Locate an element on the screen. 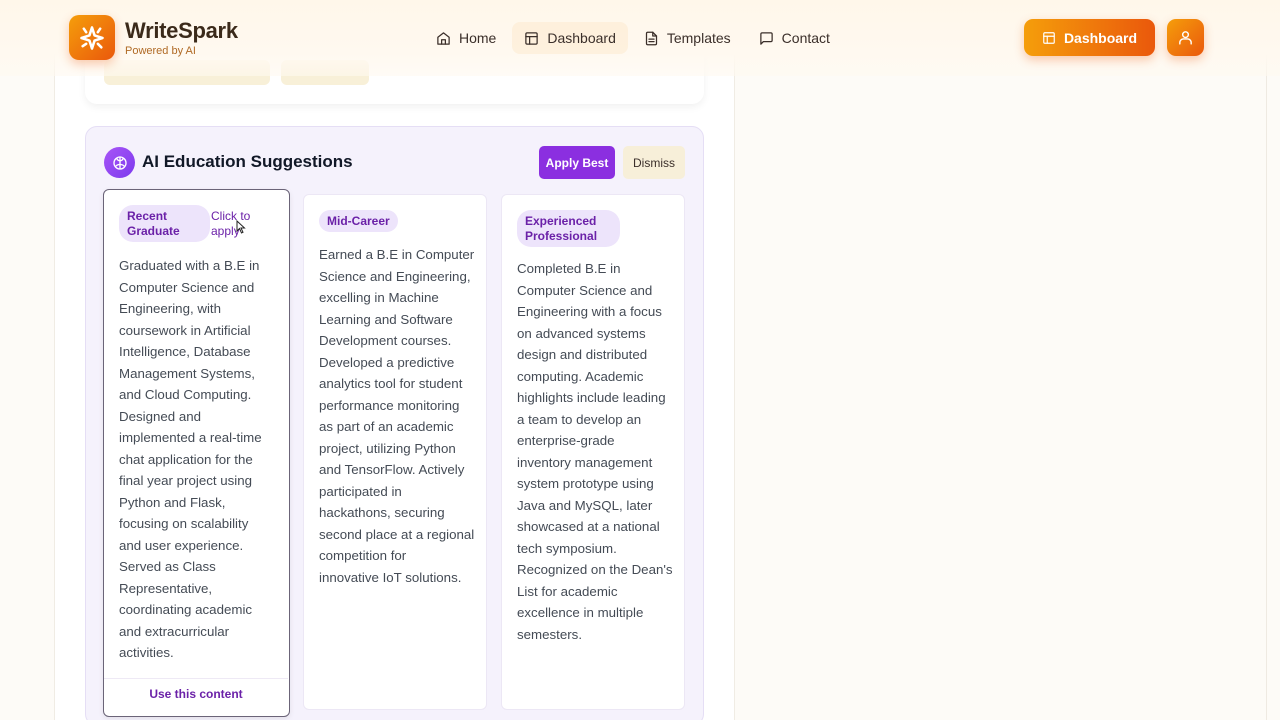 The height and width of the screenshot is (720, 1280). text-line: Earned a B.E in Computer is located at coordinates (397, 254).